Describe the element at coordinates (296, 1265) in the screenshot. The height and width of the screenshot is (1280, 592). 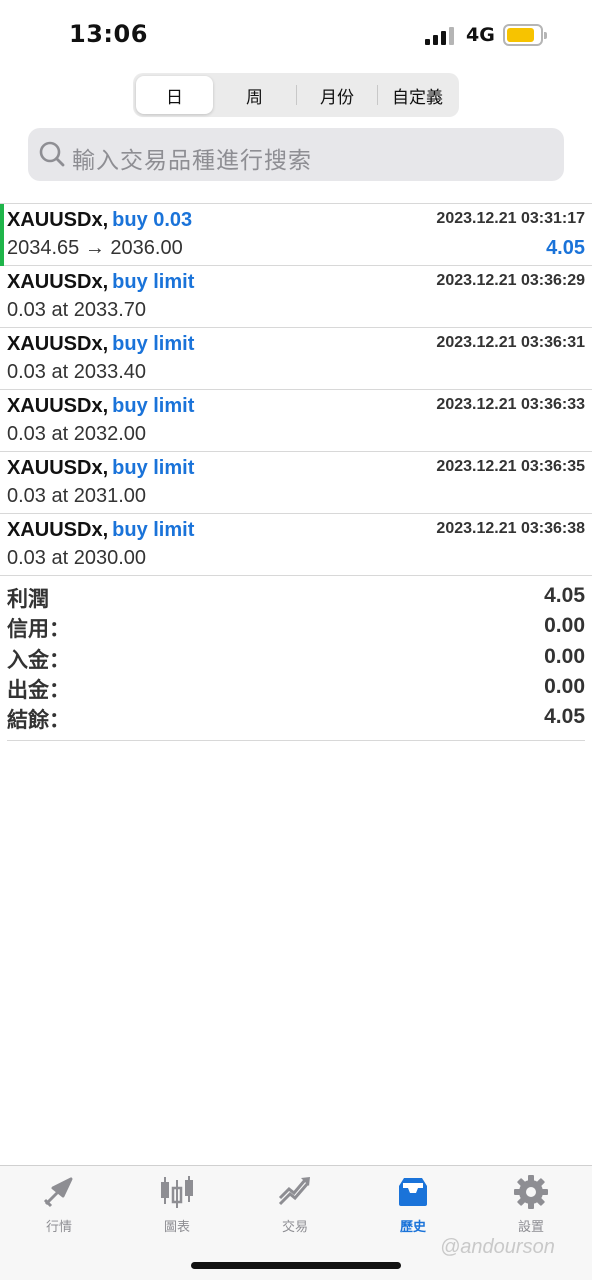
I see `home-indicator` at that location.